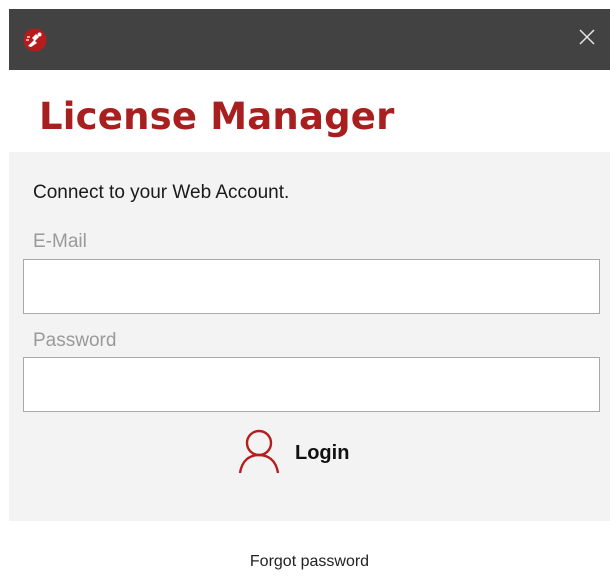 The image size is (610, 587). What do you see at coordinates (75, 340) in the screenshot?
I see `password-label: Password` at bounding box center [75, 340].